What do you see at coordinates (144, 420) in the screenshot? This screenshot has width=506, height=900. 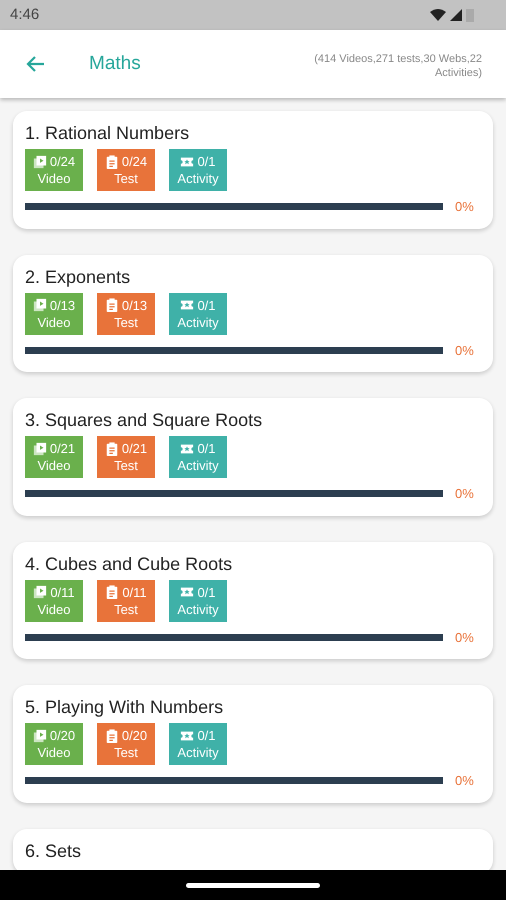 I see `chapter-title: 3. Squares and Square Roots` at bounding box center [144, 420].